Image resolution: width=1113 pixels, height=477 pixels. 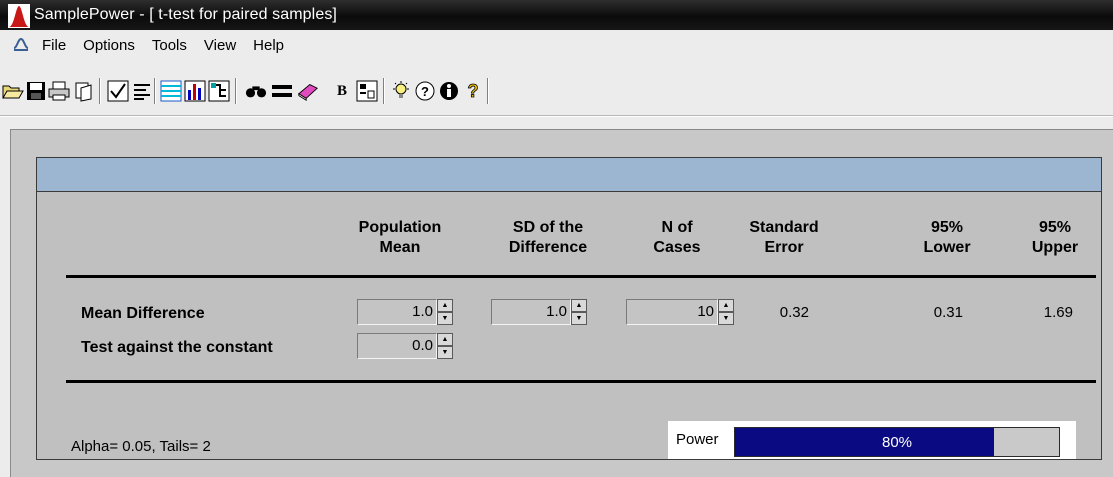 I want to click on bold-button: B, so click(x=342, y=91).